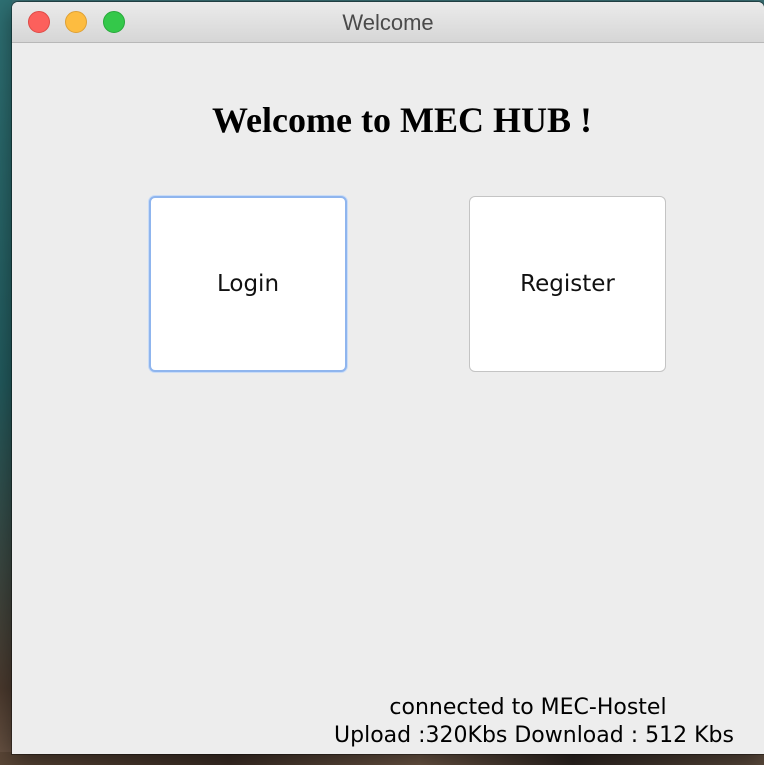 The width and height of the screenshot is (764, 765). What do you see at coordinates (534, 735) in the screenshot?
I see `network-speed-status: Upload :320Kbs Download : 512 Kbs` at bounding box center [534, 735].